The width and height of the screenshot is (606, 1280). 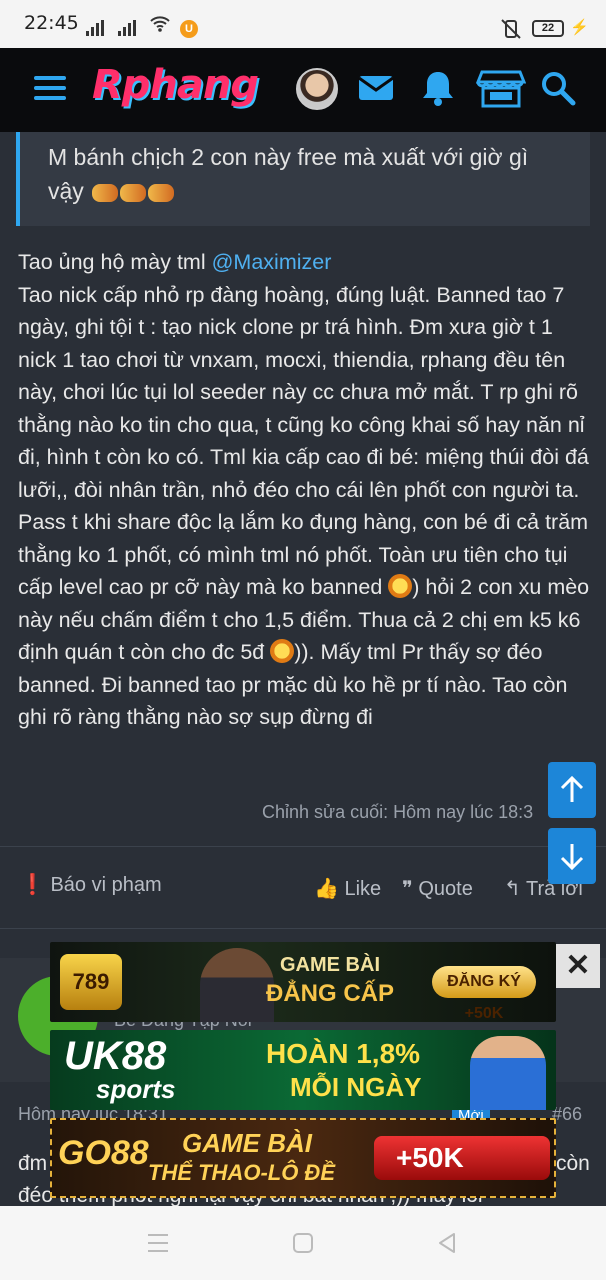 I want to click on scroll-down-button, so click(x=572, y=856).